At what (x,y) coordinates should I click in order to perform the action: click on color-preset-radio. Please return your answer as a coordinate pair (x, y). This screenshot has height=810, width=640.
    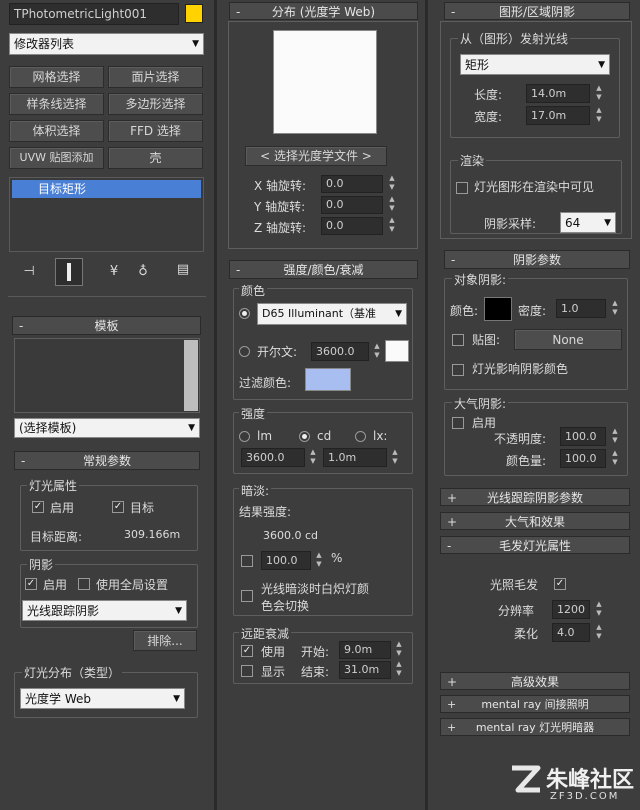
    Looking at the image, I should click on (244, 313).